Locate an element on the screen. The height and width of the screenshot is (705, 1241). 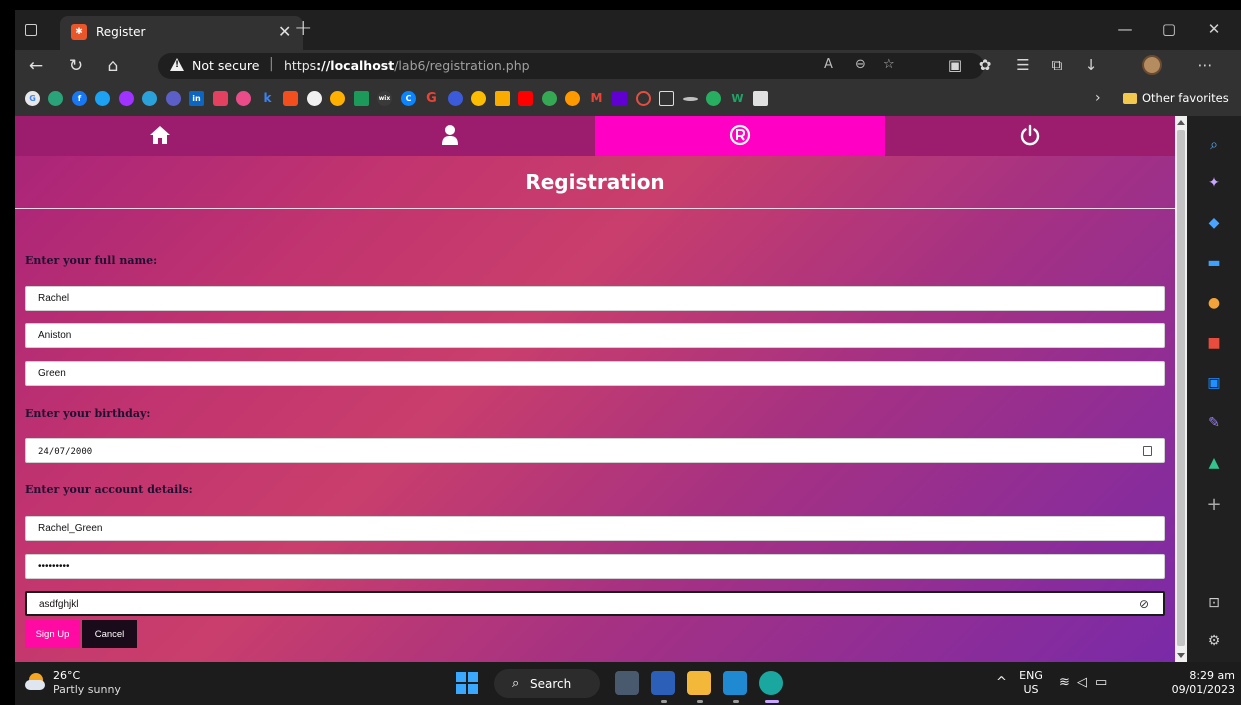
zoom-icon: ⊖ is located at coordinates (860, 64).